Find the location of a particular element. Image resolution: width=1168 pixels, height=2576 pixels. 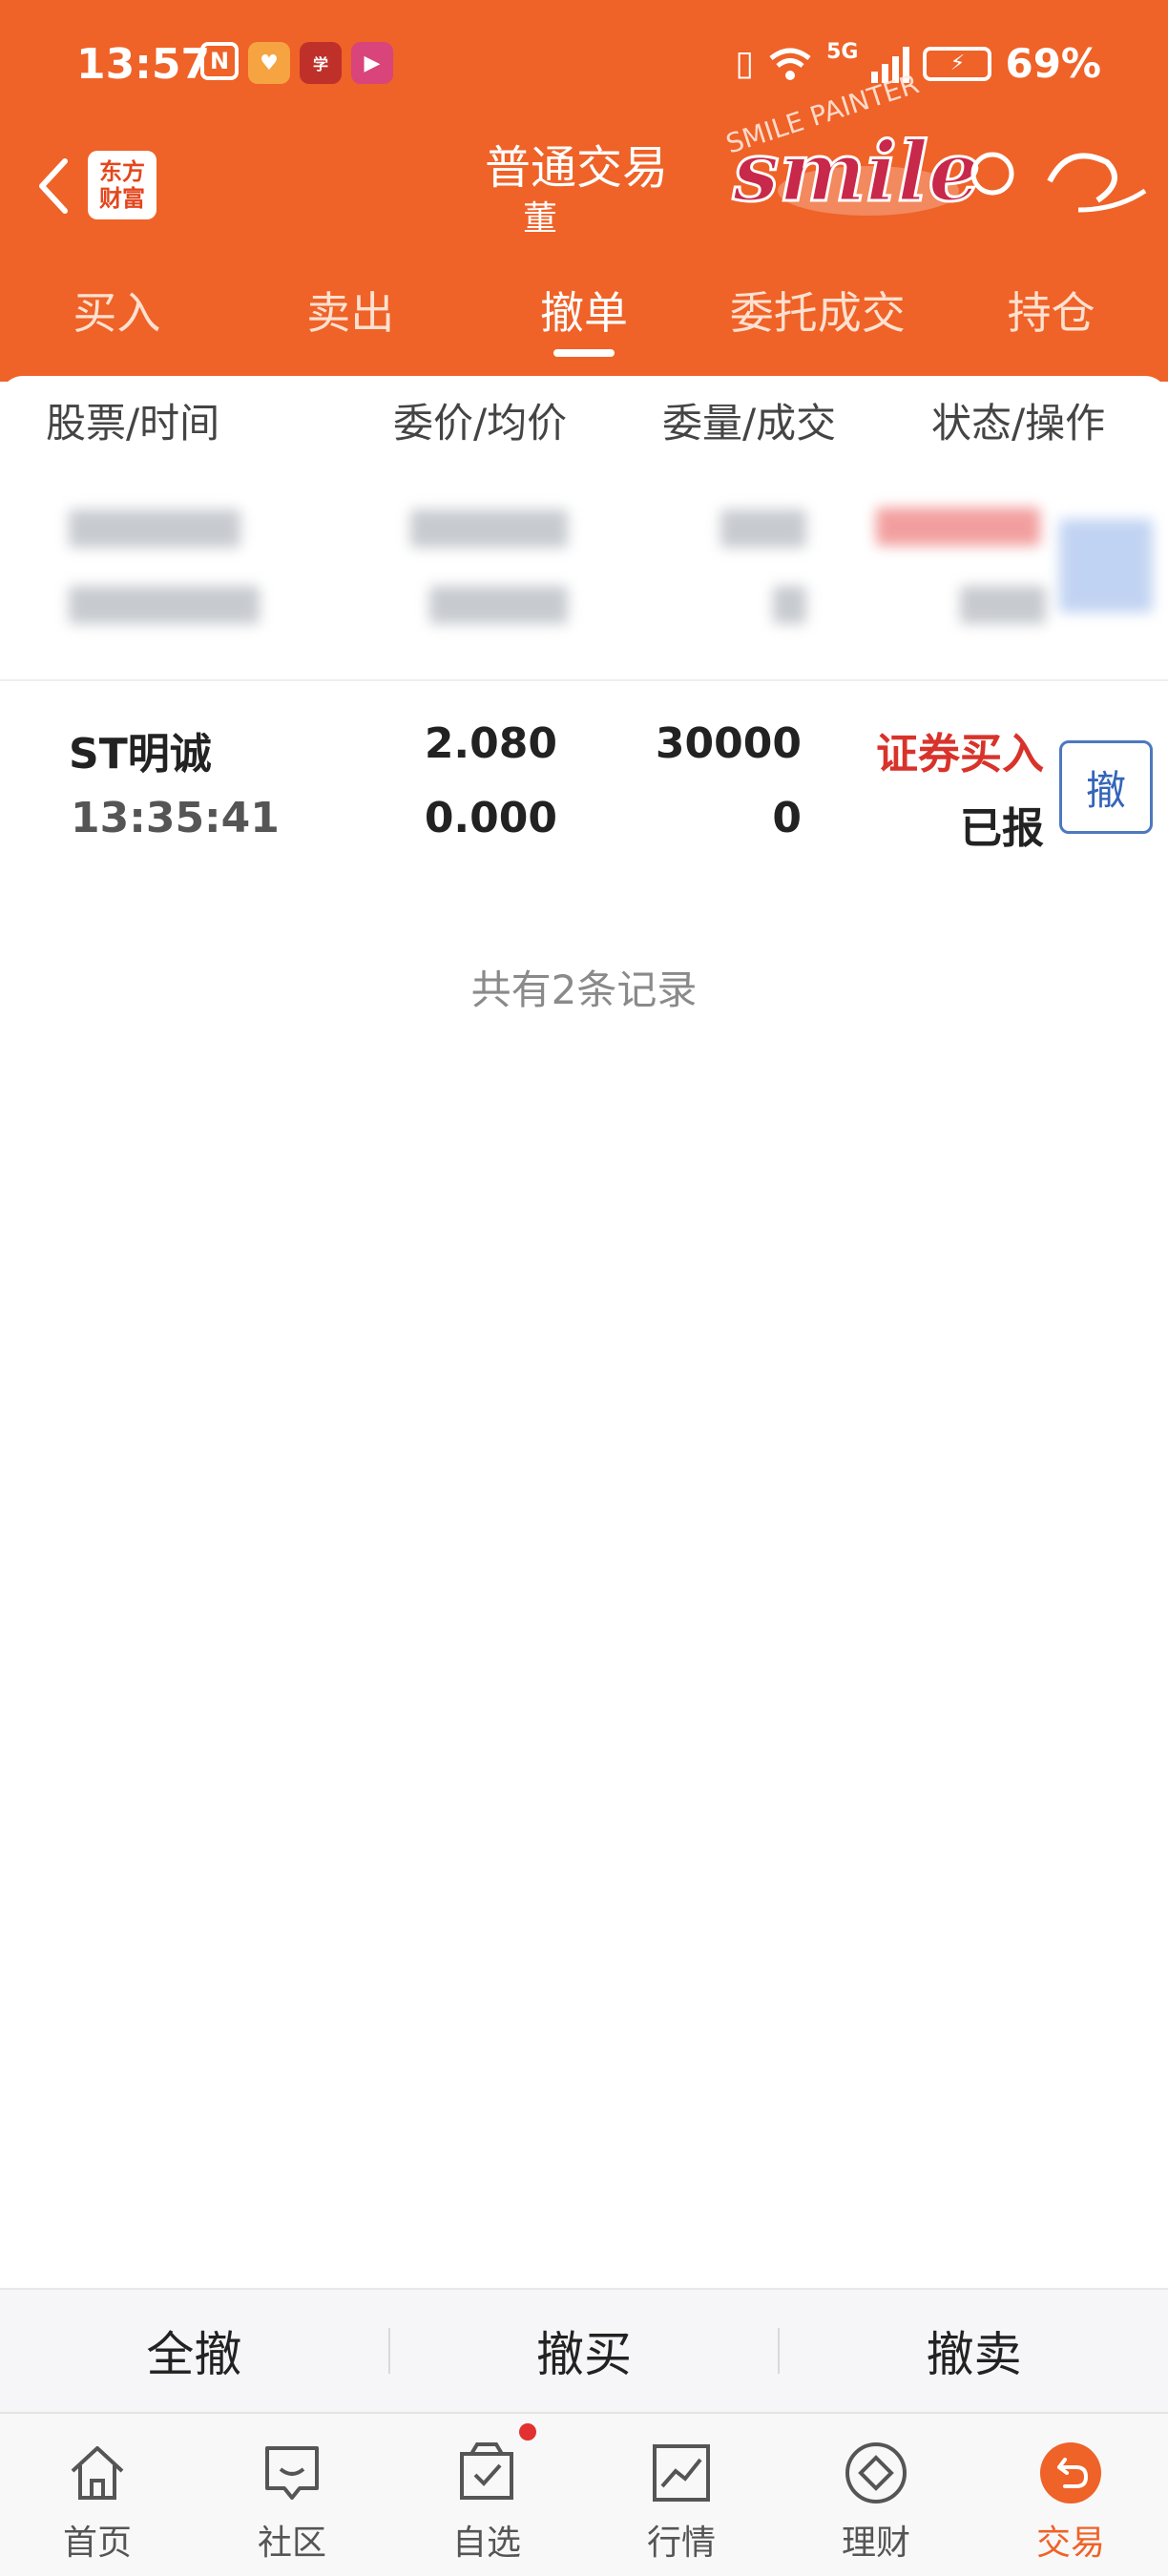

nav-label: 首页 is located at coordinates (97, 2543).